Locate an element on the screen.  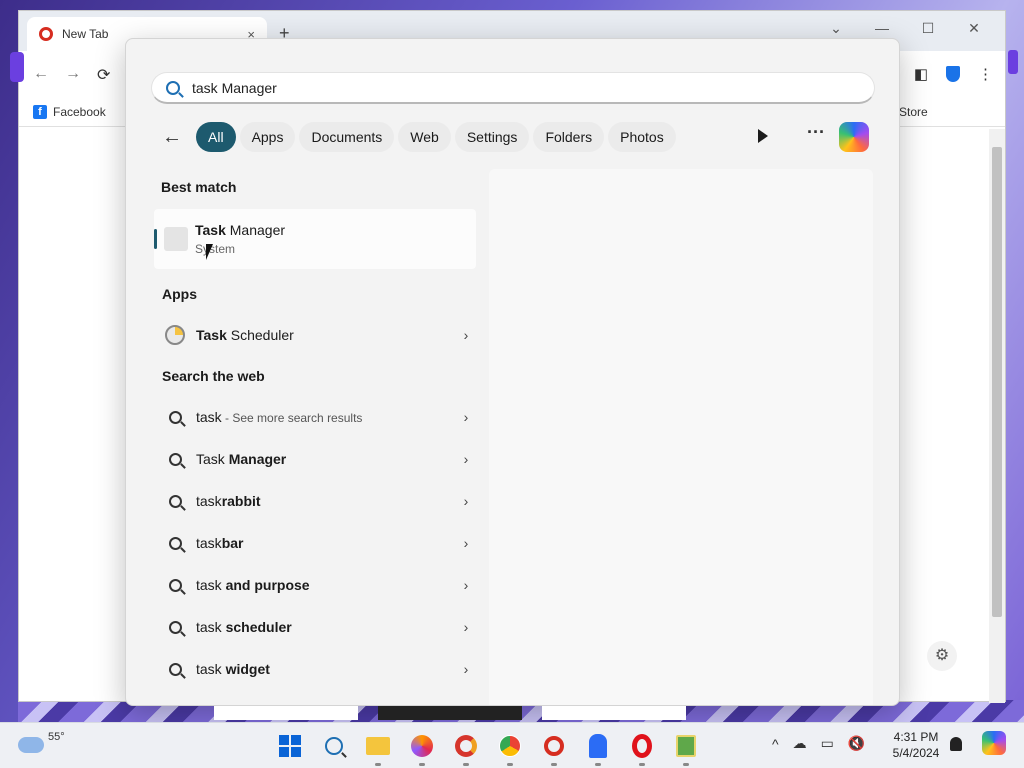
best-match-subtitle: System is located at coordinates (215, 249).